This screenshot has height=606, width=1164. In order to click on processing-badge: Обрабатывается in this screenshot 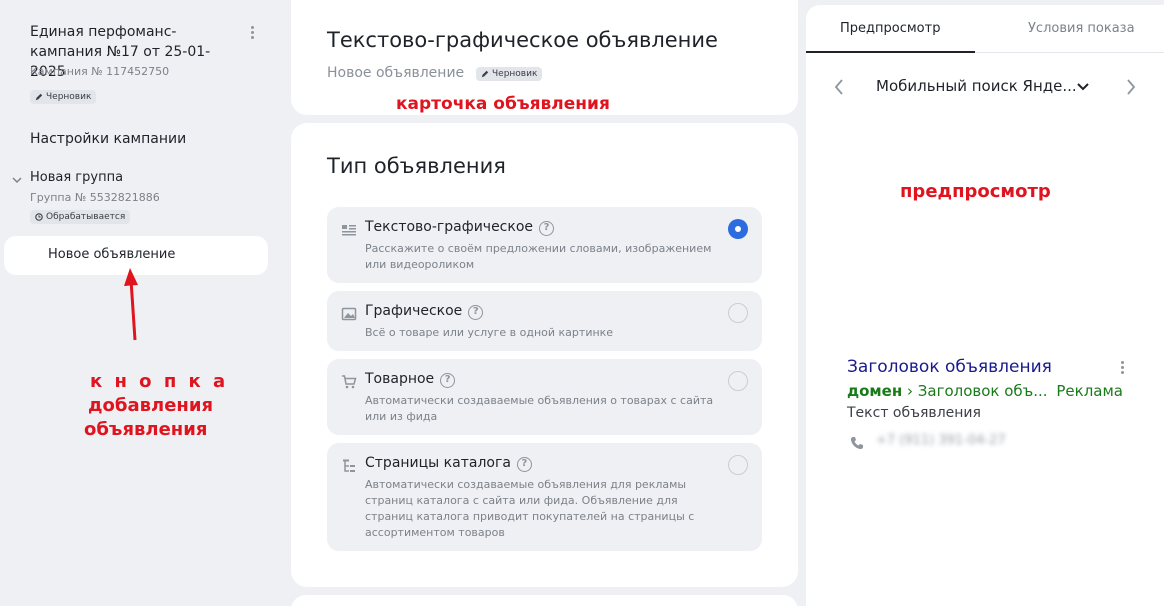, I will do `click(80, 217)`.